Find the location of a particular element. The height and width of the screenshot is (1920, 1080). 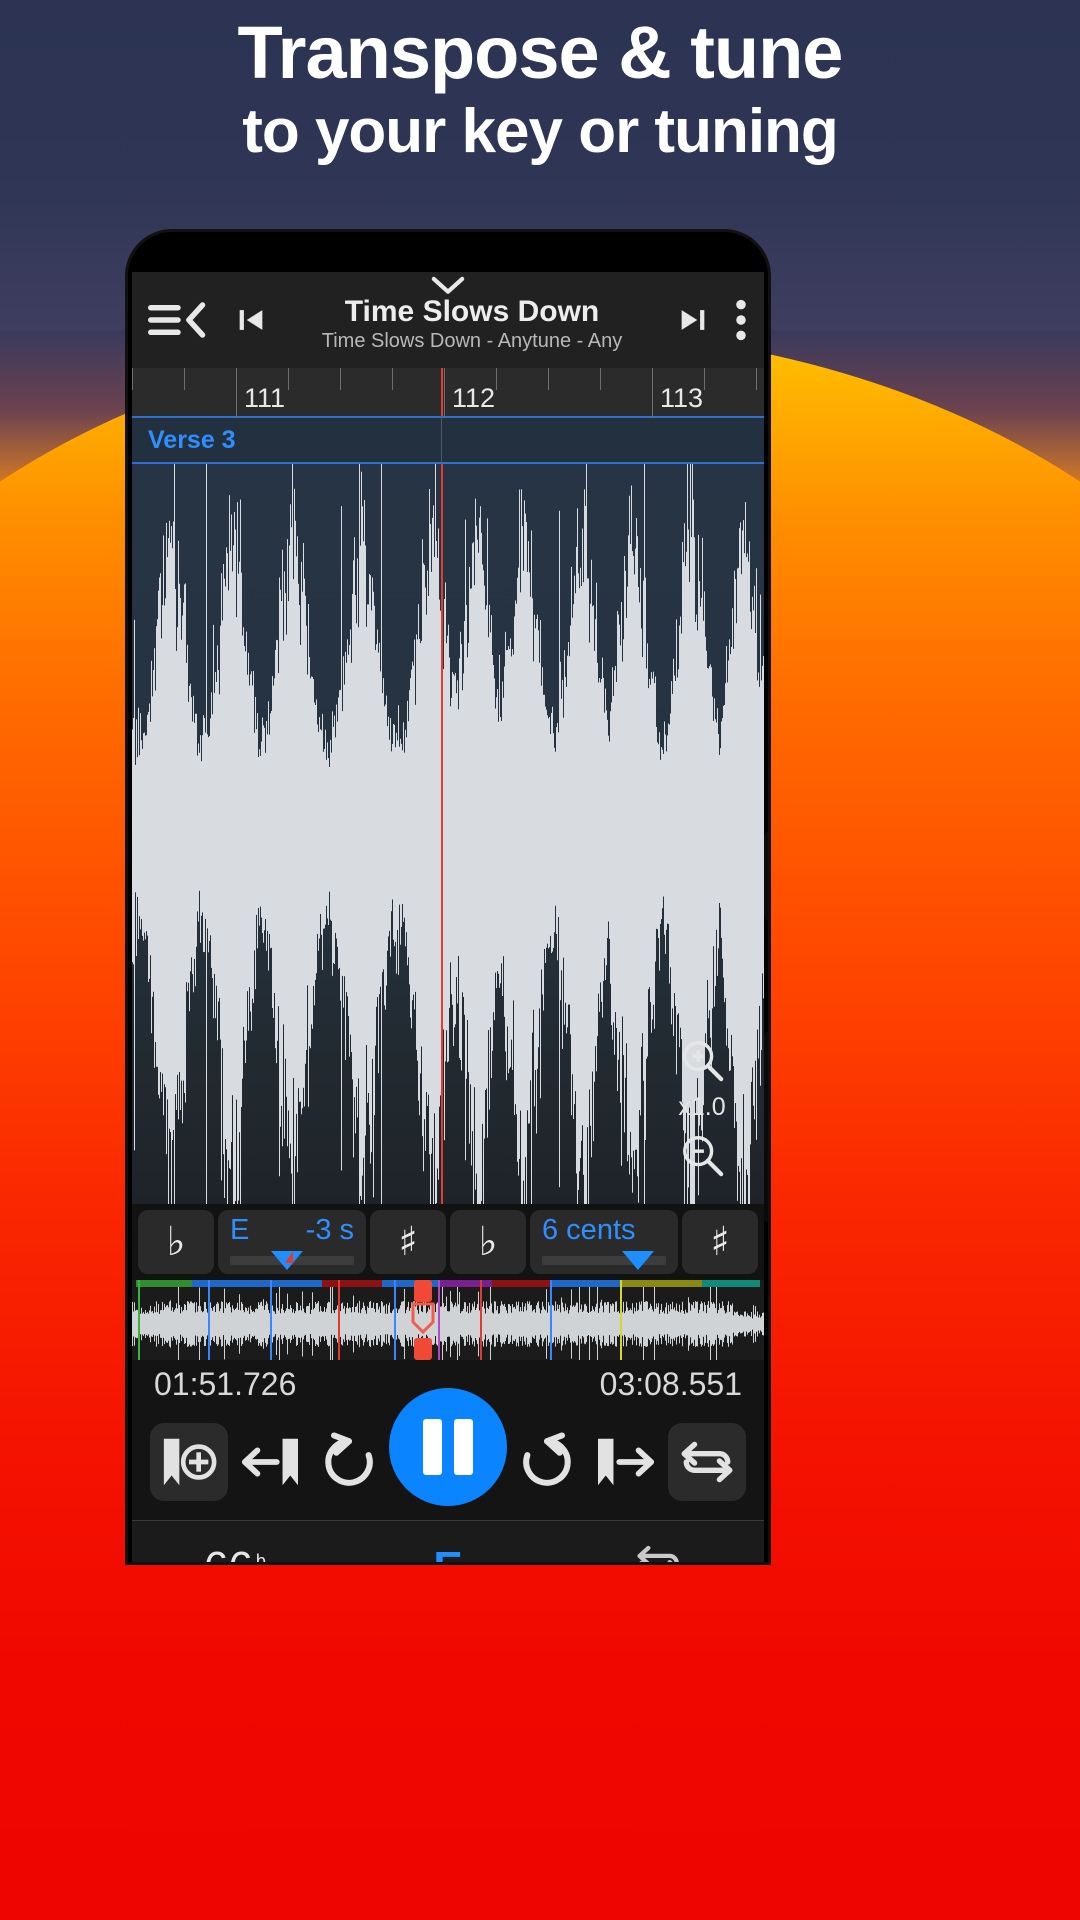

headline-line-2: to your key or tuning is located at coordinates (540, 132).